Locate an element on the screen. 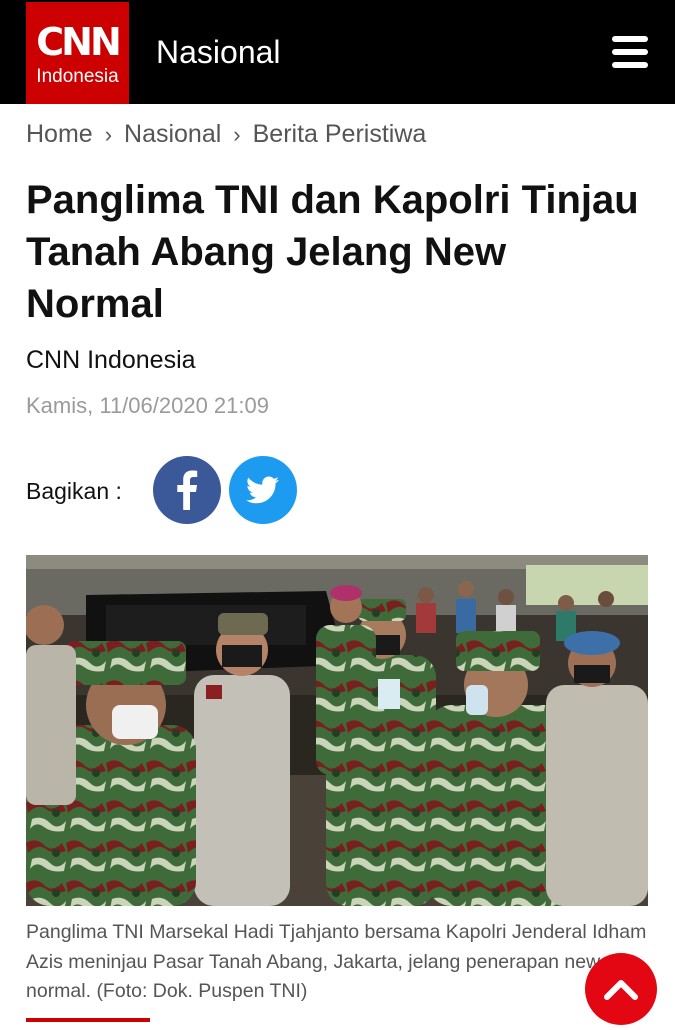 This screenshot has height=1030, width=675. menu-button is located at coordinates (629, 52).